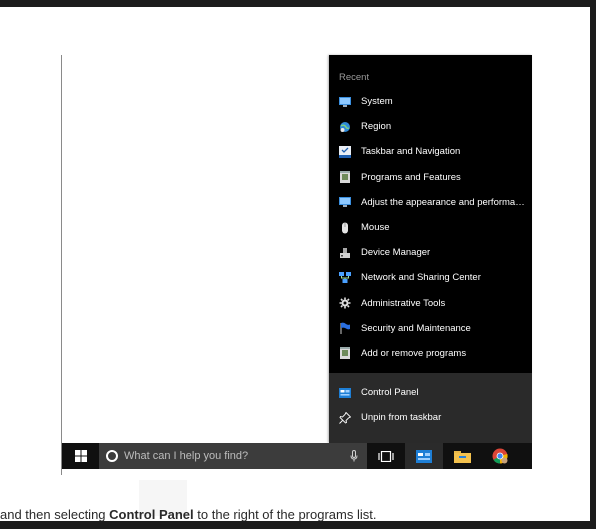 This screenshot has height=529, width=596. I want to click on control-panel-icon-wrap, so click(345, 393).